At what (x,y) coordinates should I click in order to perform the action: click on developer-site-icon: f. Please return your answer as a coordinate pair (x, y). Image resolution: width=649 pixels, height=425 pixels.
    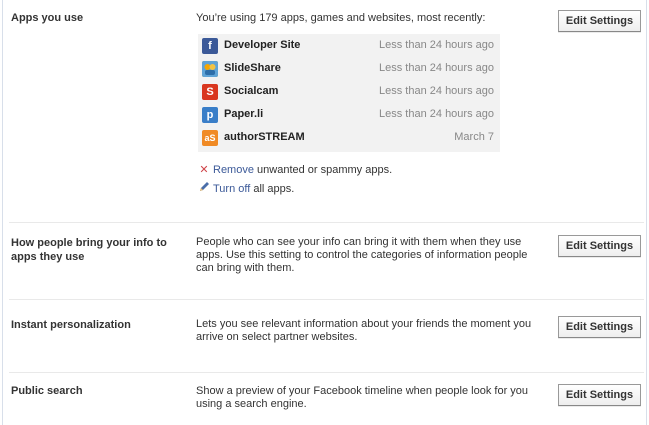
    Looking at the image, I should click on (210, 46).